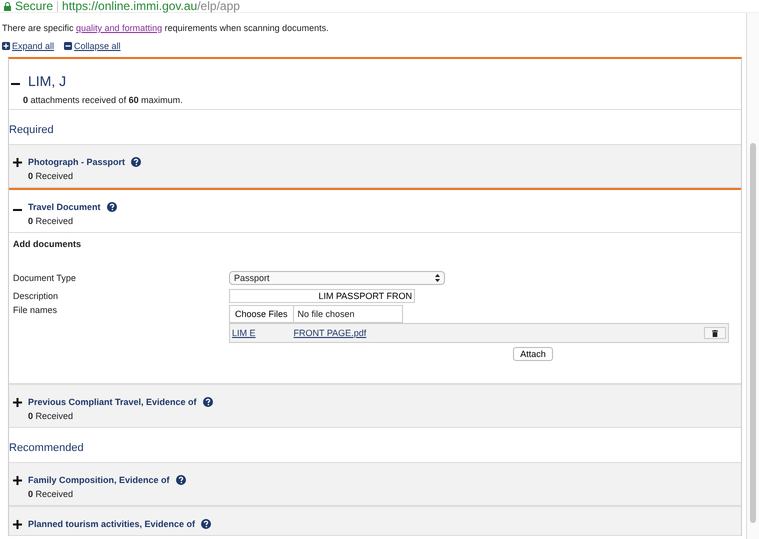 This screenshot has height=539, width=759. What do you see at coordinates (7, 6) in the screenshot?
I see `lock-icon` at bounding box center [7, 6].